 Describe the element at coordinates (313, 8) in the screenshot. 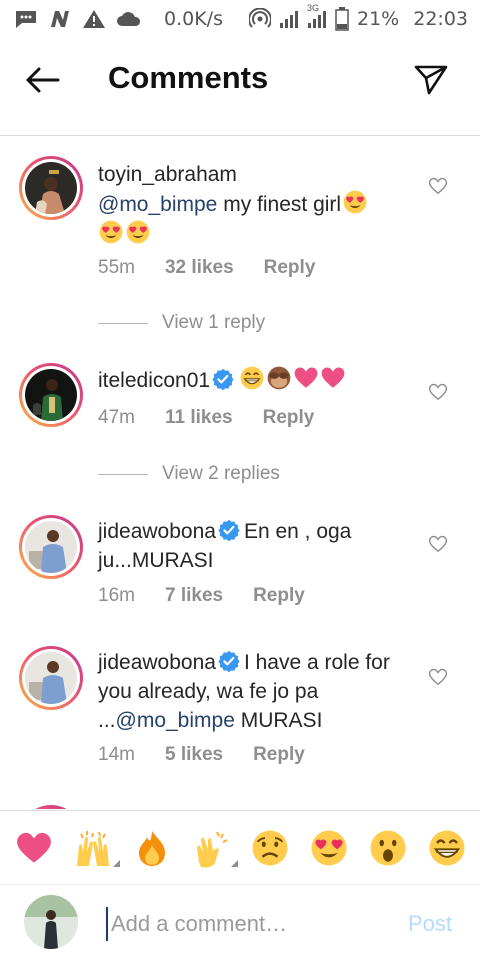

I see `network-label: 3G` at that location.